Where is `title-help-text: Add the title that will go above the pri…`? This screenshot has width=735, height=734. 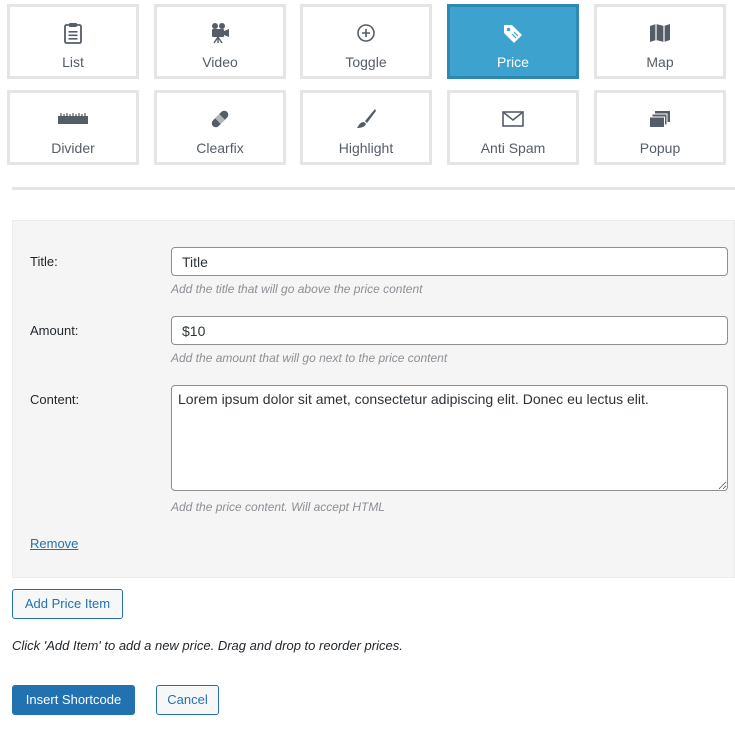
title-help-text: Add the title that will go above the pri… is located at coordinates (297, 289).